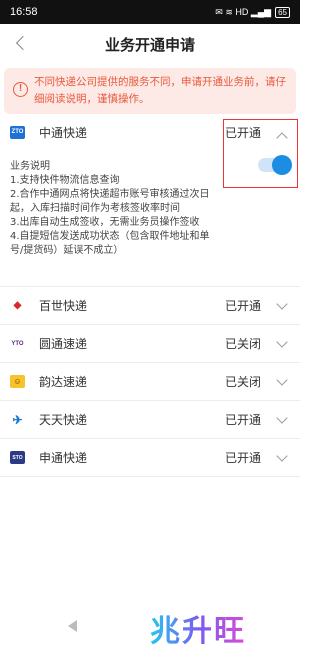  What do you see at coordinates (243, 11) in the screenshot?
I see `signal-icons: ✉ ≋ HD ▂▄▆` at bounding box center [243, 11].